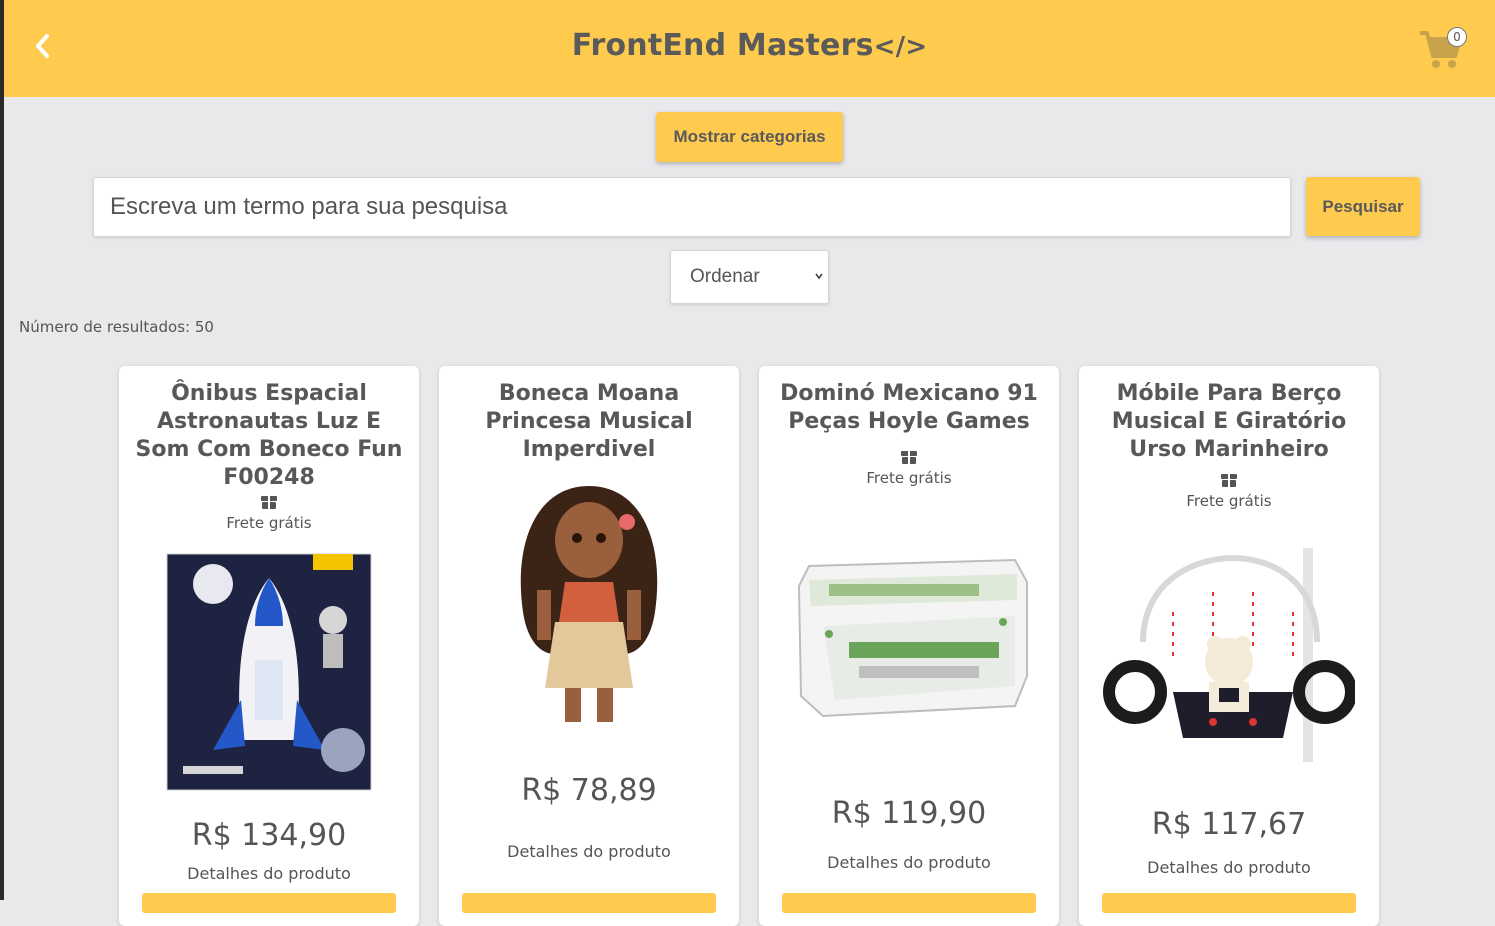 The width and height of the screenshot is (1495, 926). Describe the element at coordinates (692, 207) in the screenshot. I see `search-input` at that location.